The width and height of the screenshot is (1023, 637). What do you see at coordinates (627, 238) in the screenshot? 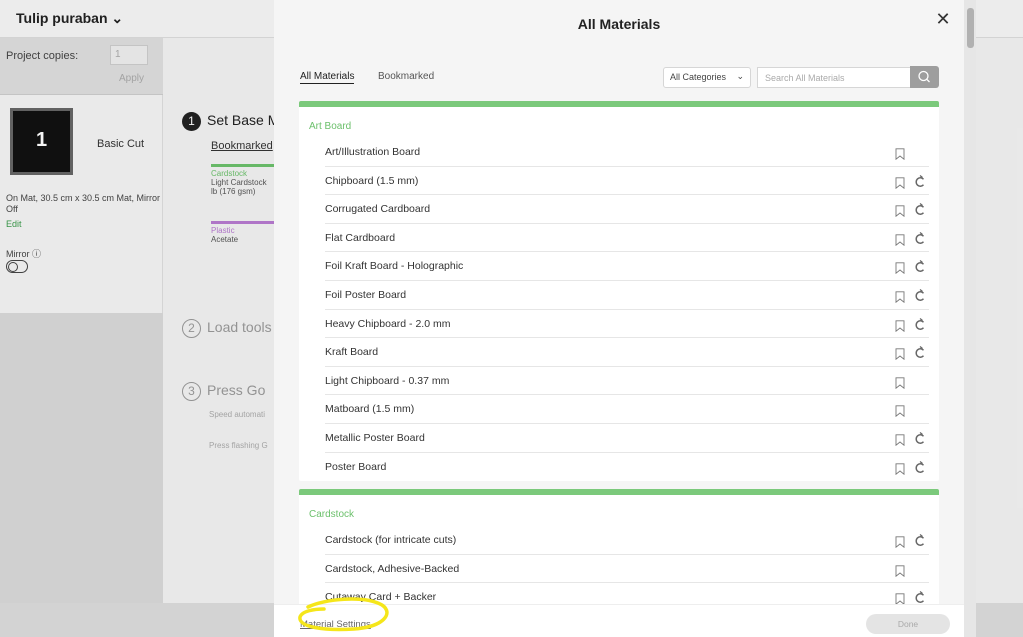
I see `material-row: Flat Cardboard` at bounding box center [627, 238].